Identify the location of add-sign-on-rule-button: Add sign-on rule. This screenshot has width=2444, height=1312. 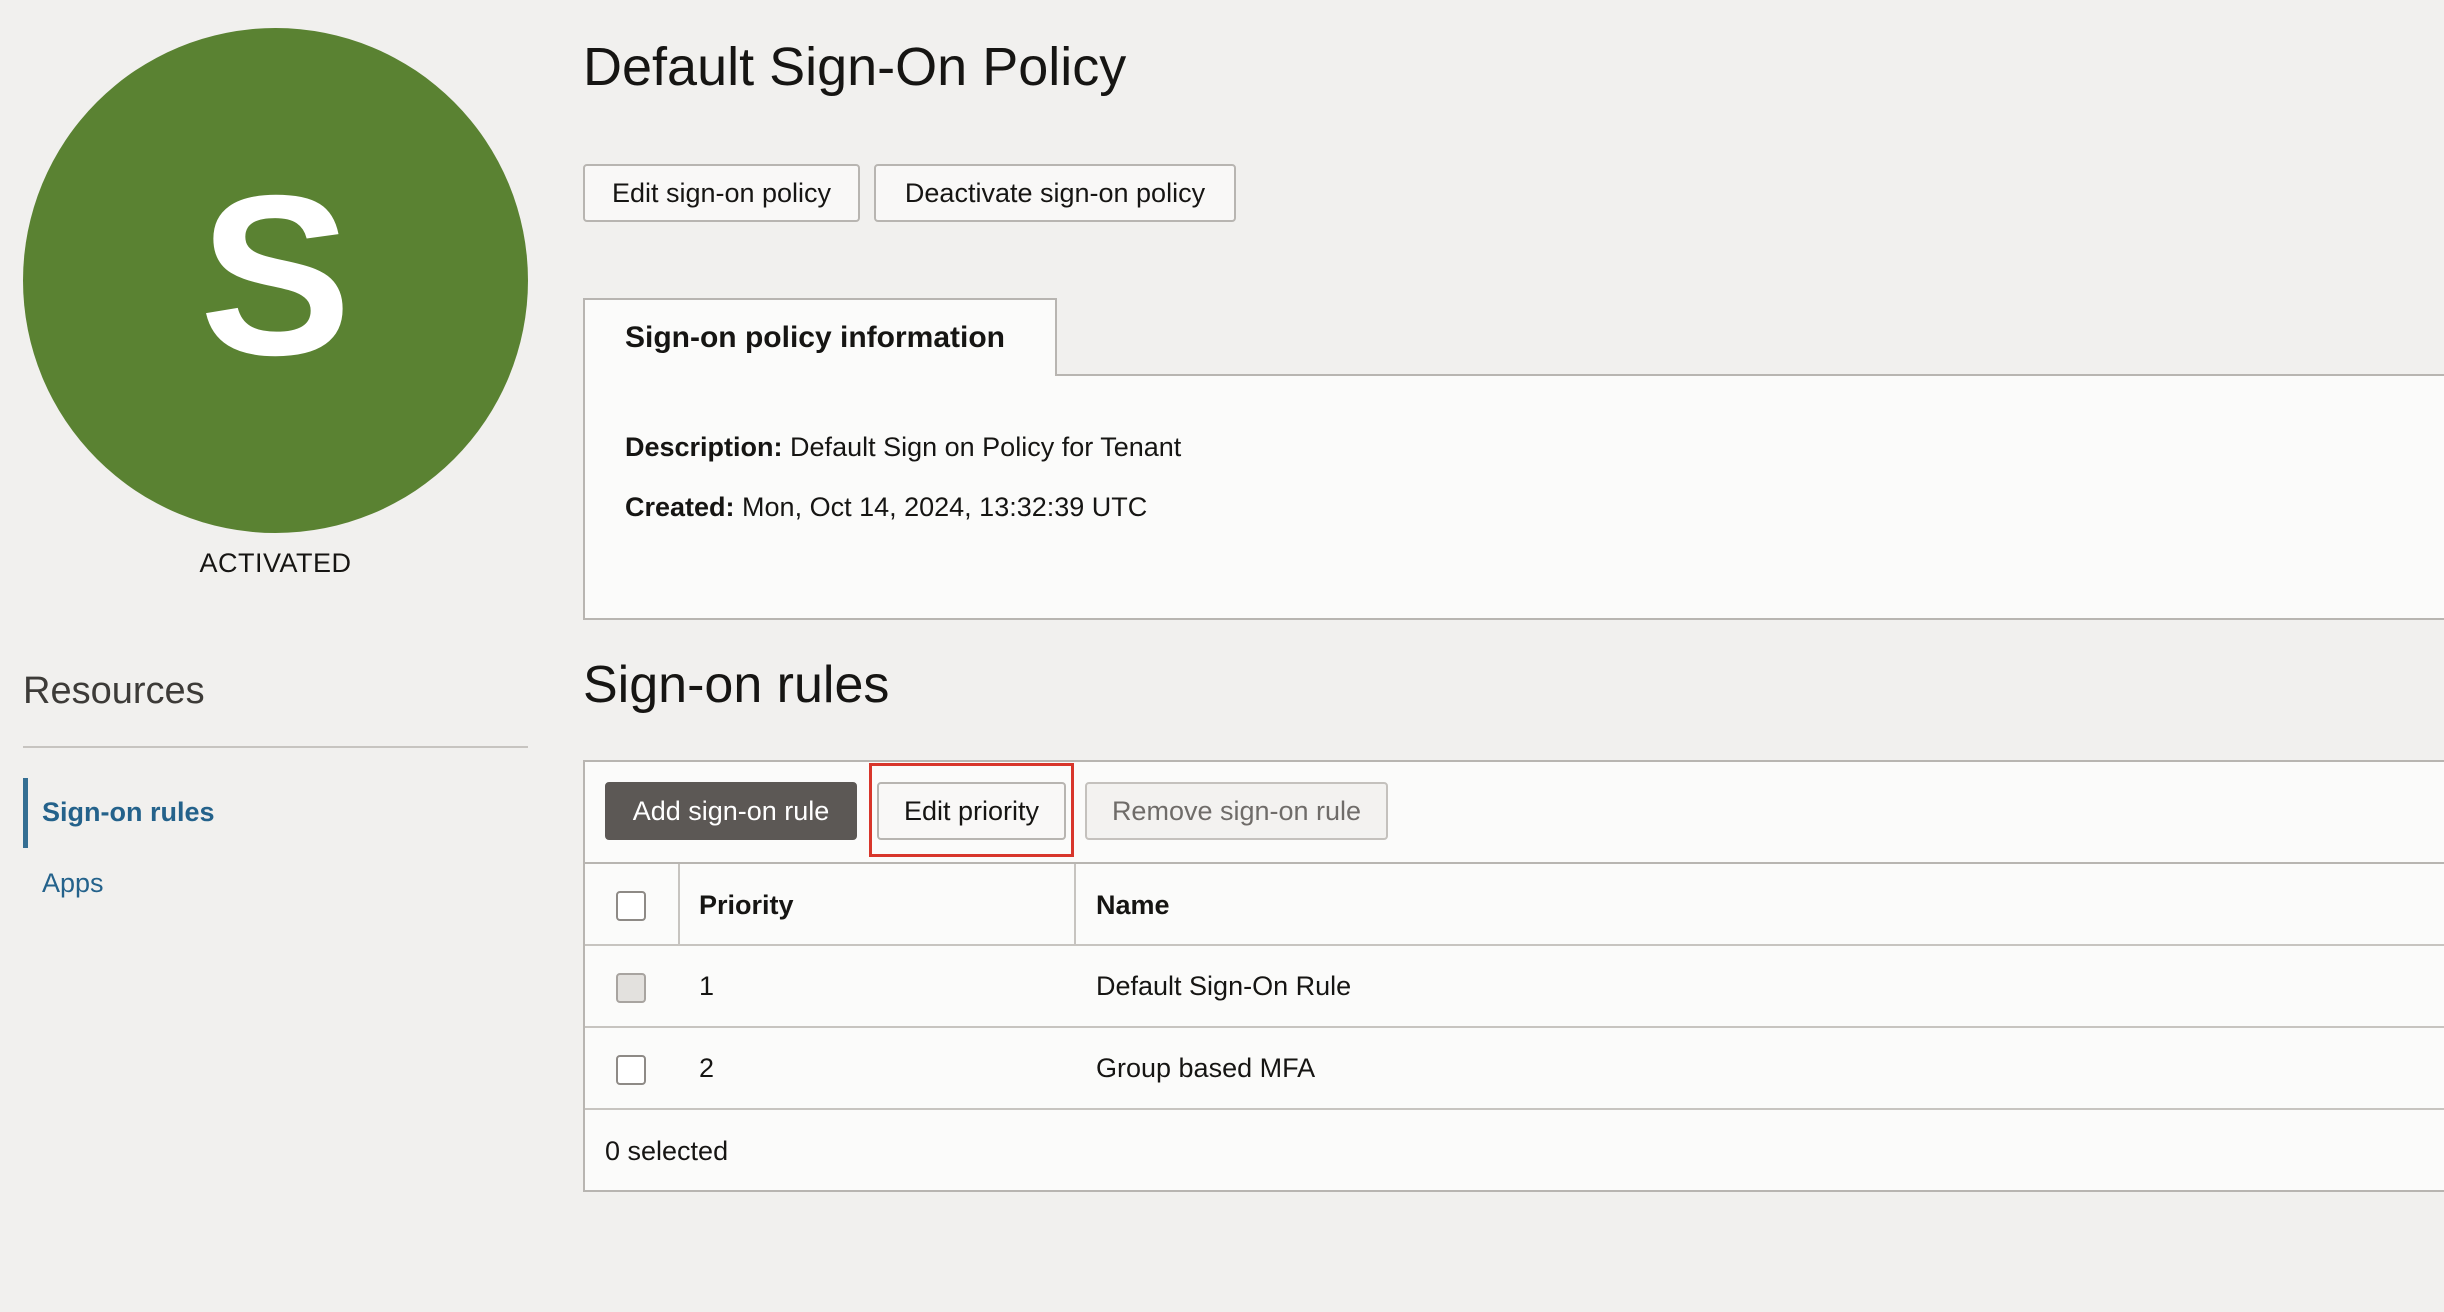
(731, 811).